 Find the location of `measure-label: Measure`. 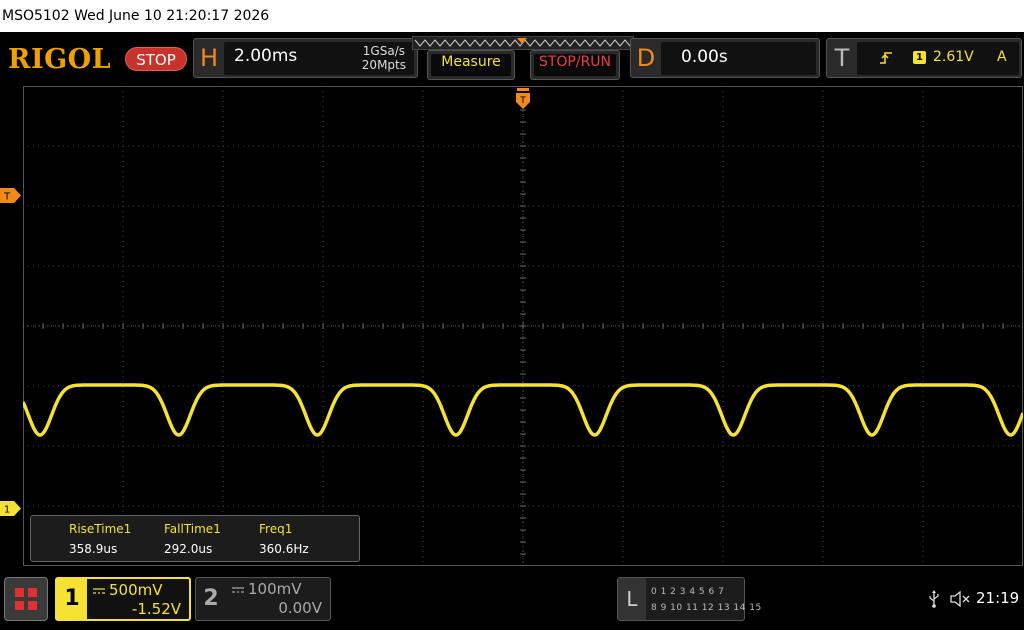

measure-label: Measure is located at coordinates (471, 62).